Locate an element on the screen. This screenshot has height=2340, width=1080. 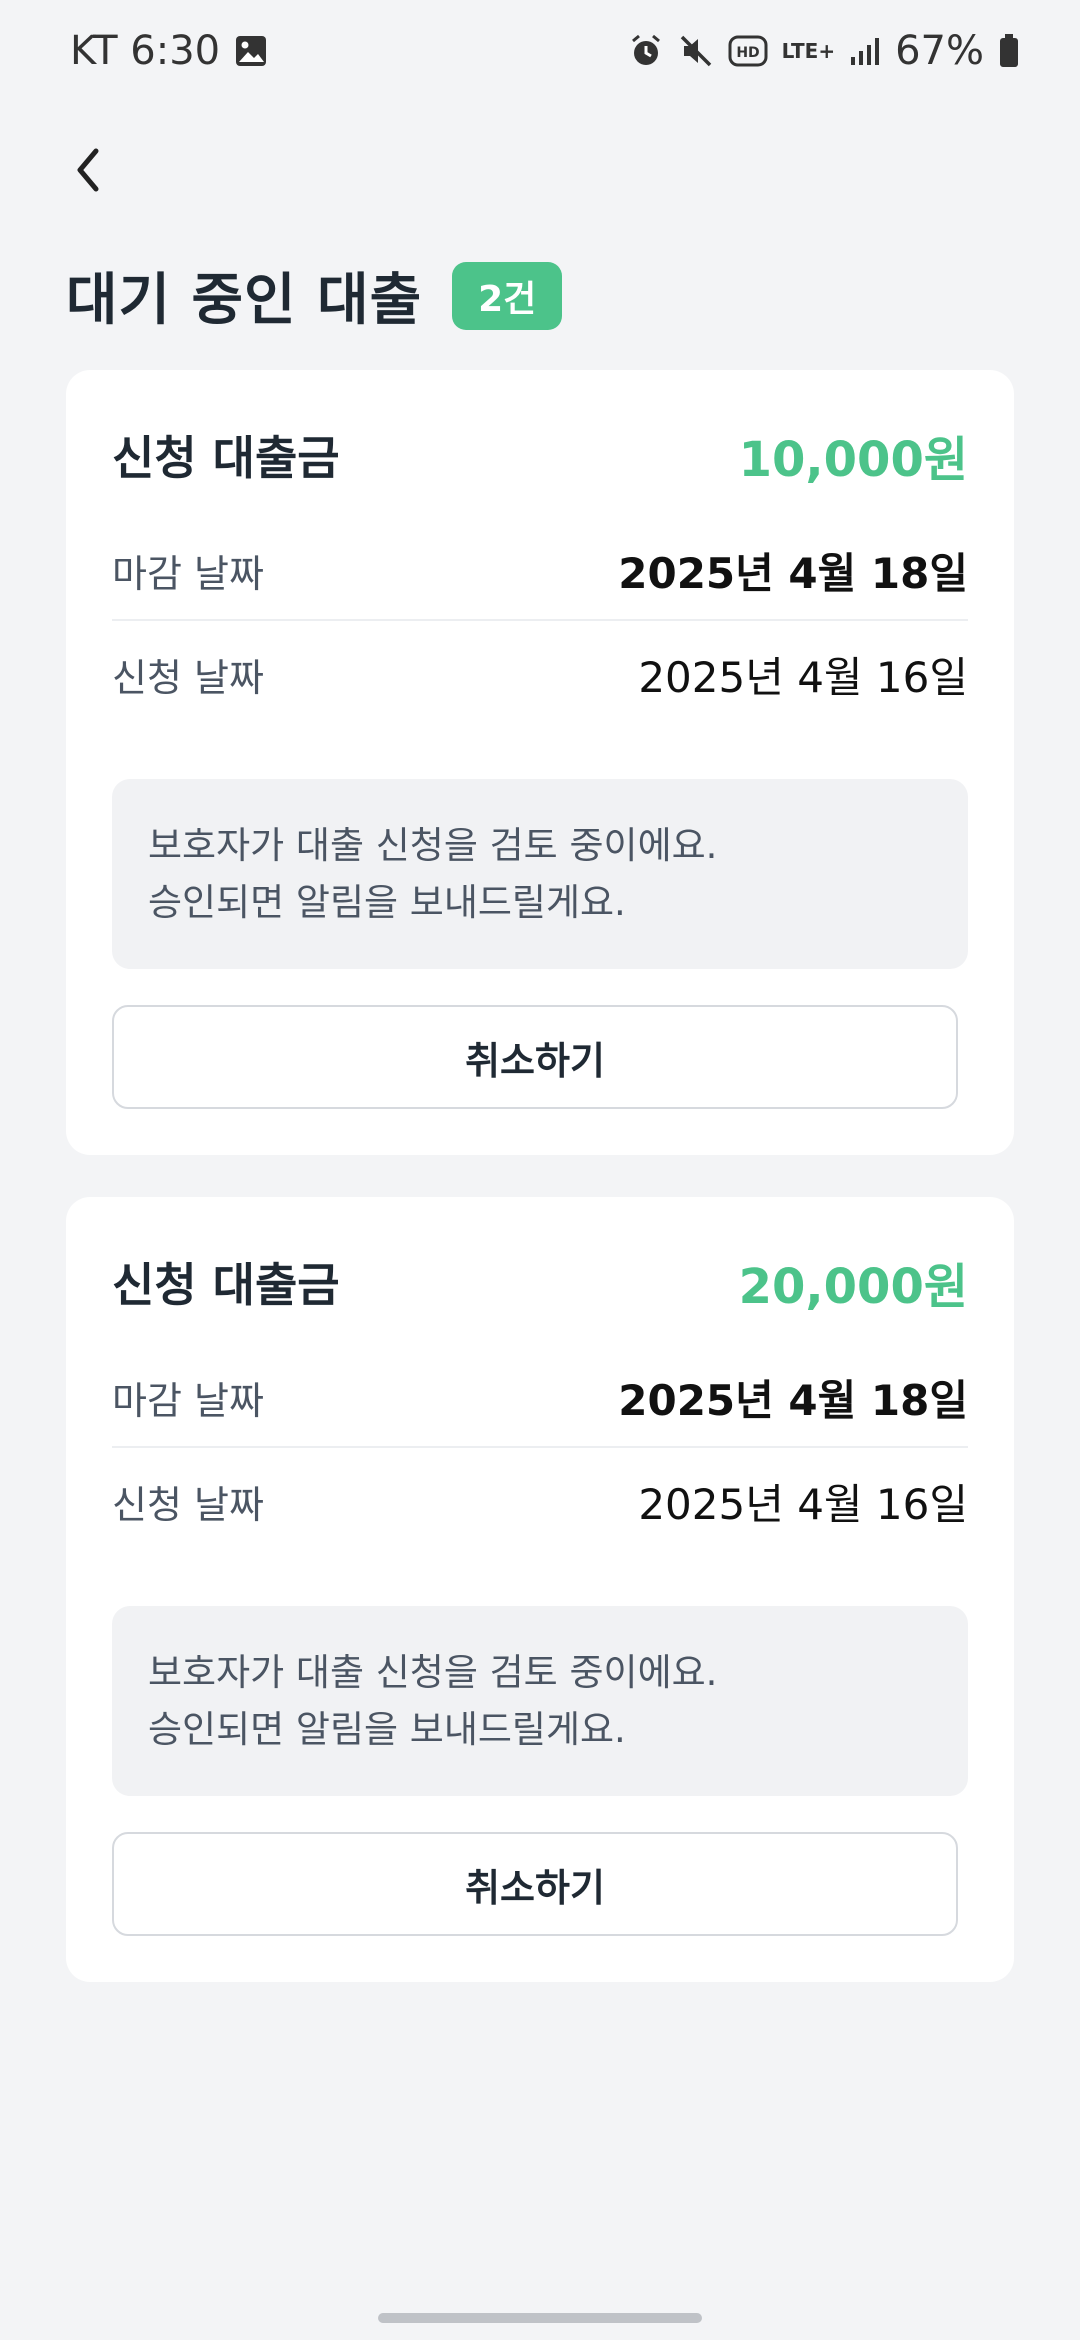
page-title-row: 대기 중인 대출 2건 is located at coordinates (314, 295).